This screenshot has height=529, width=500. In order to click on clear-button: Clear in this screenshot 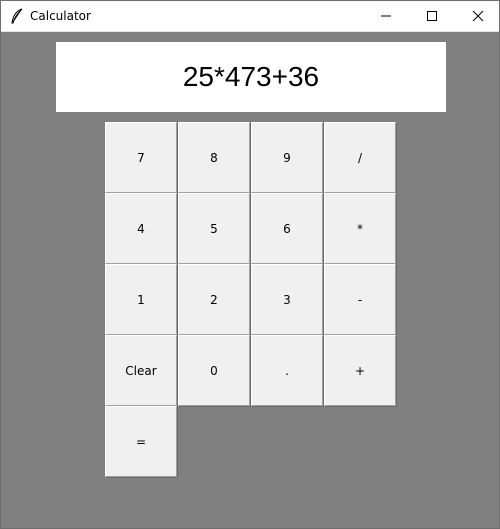, I will do `click(141, 370)`.